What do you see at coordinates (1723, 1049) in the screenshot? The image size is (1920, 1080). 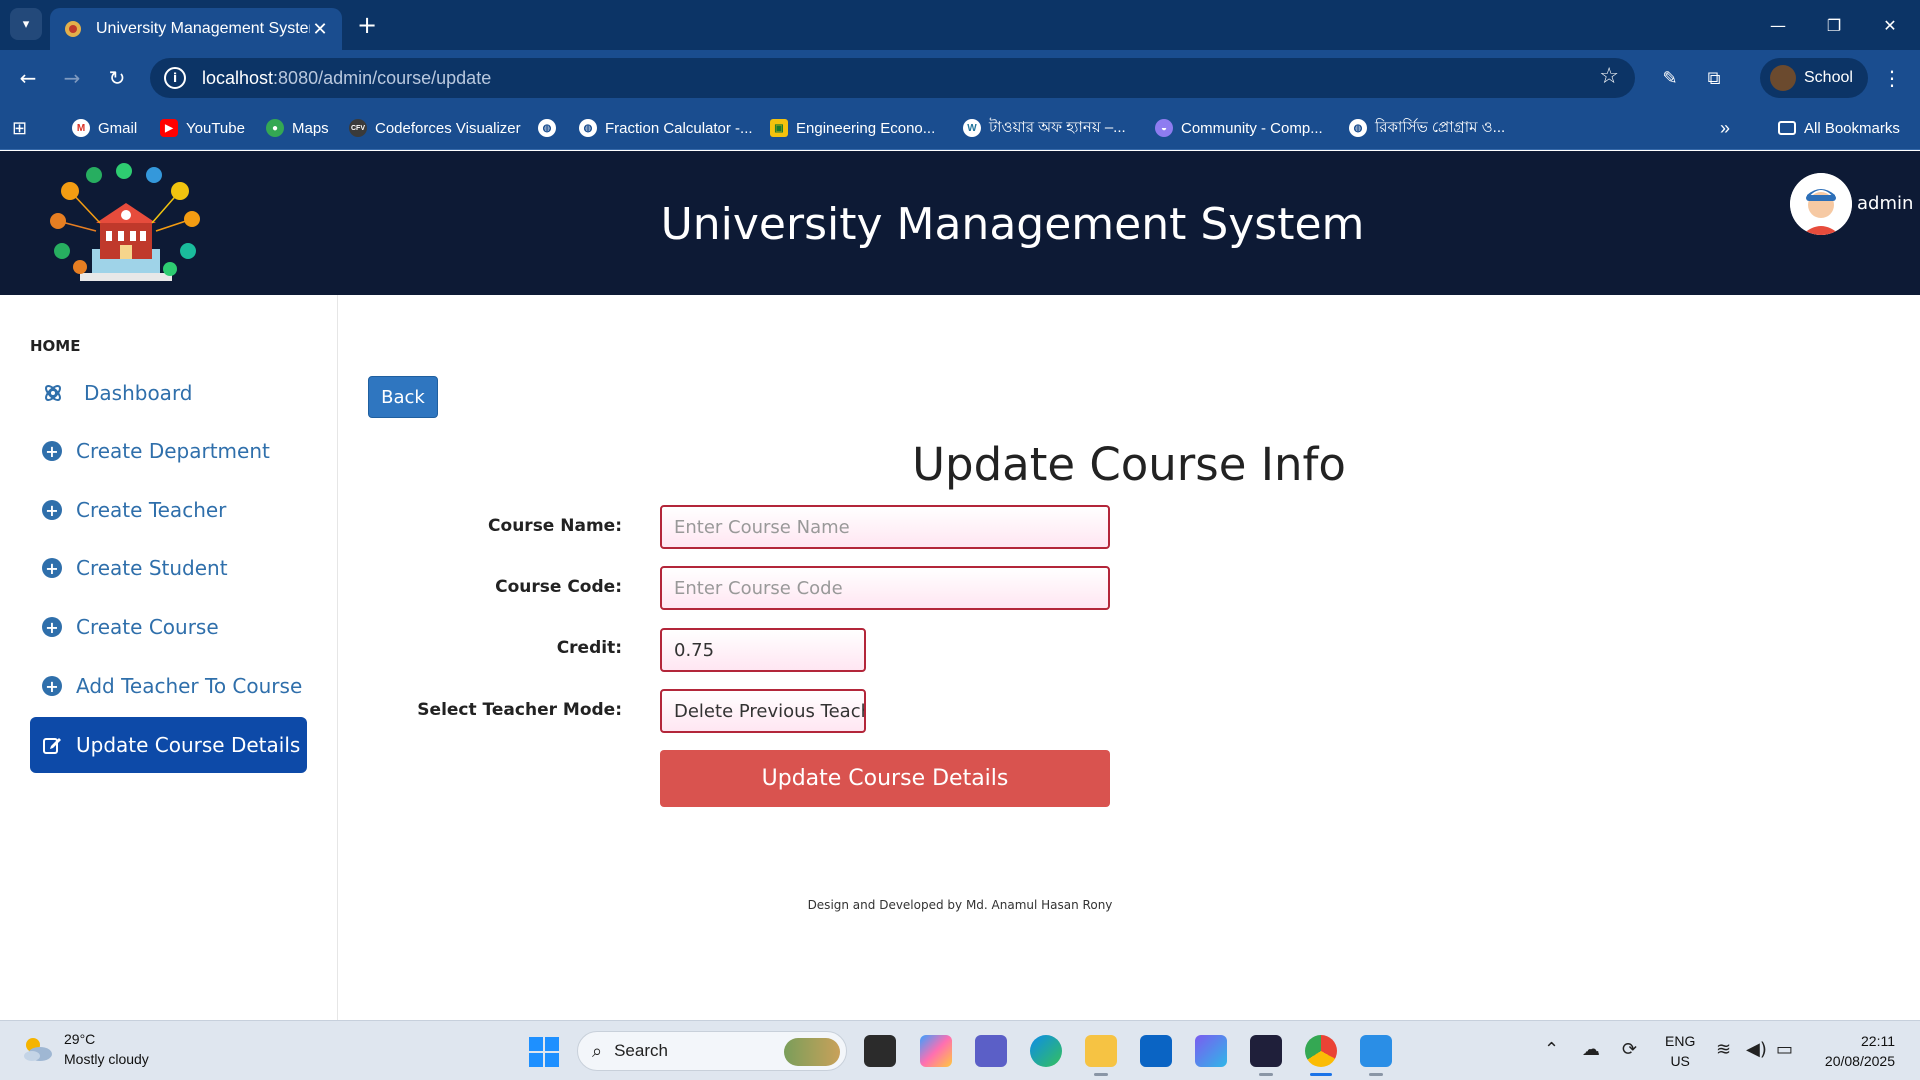 I see `wifi-icon: ≋` at bounding box center [1723, 1049].